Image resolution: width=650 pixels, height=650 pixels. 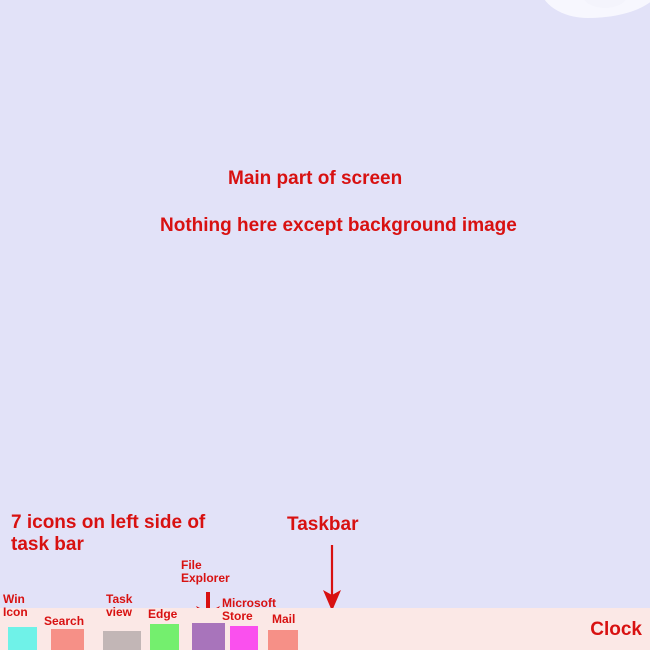 What do you see at coordinates (122, 640) in the screenshot?
I see `taskbar-icon-task-view` at bounding box center [122, 640].